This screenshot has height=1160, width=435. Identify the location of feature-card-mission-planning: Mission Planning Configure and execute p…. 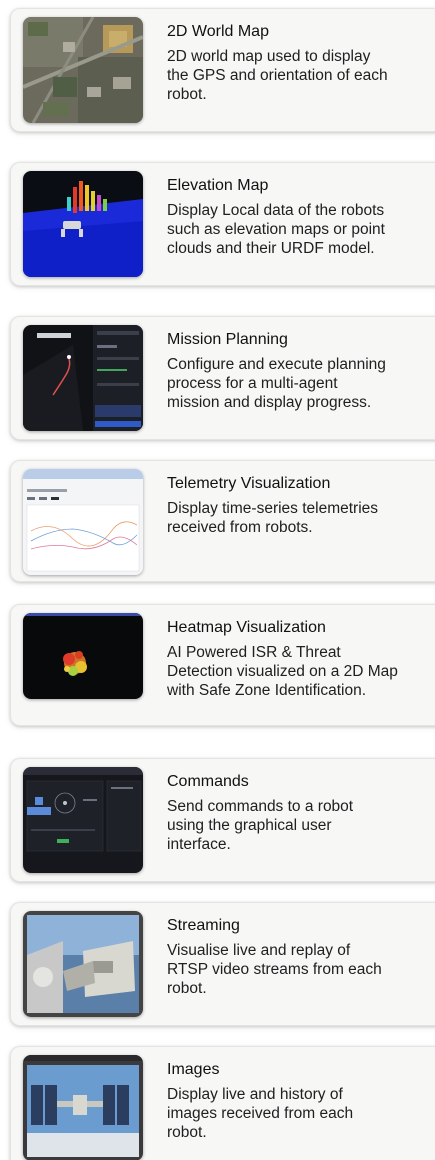
(222, 378).